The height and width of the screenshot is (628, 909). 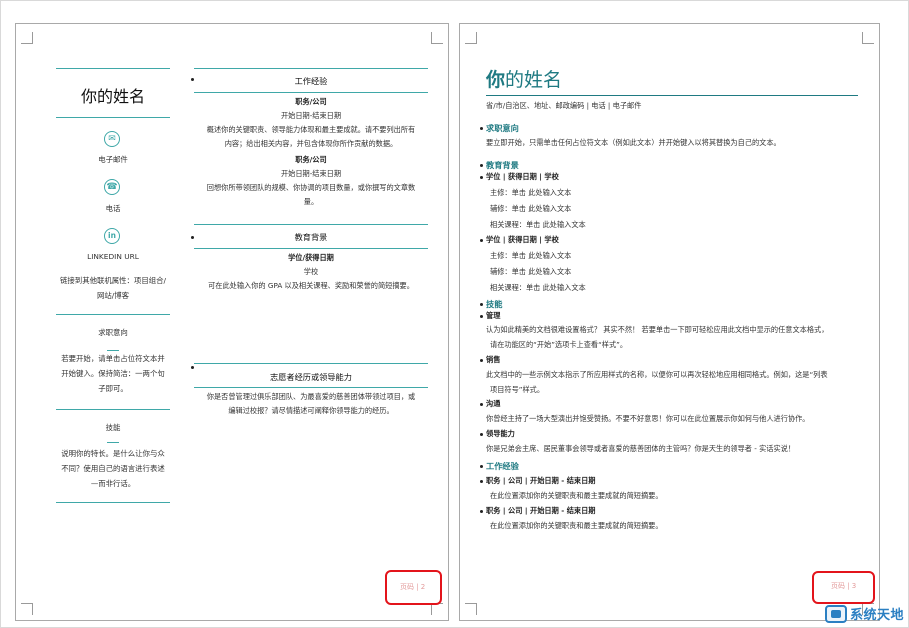 What do you see at coordinates (113, 453) in the screenshot?
I see `skills-line: 说明你的特长。是什么让你与众` at bounding box center [113, 453].